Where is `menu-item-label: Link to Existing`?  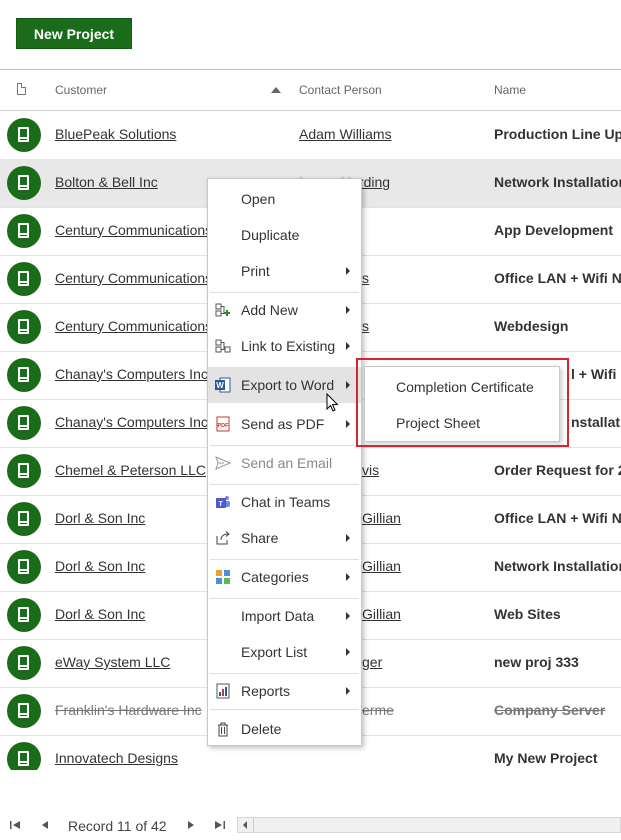
menu-item-label: Link to Existing is located at coordinates (288, 346).